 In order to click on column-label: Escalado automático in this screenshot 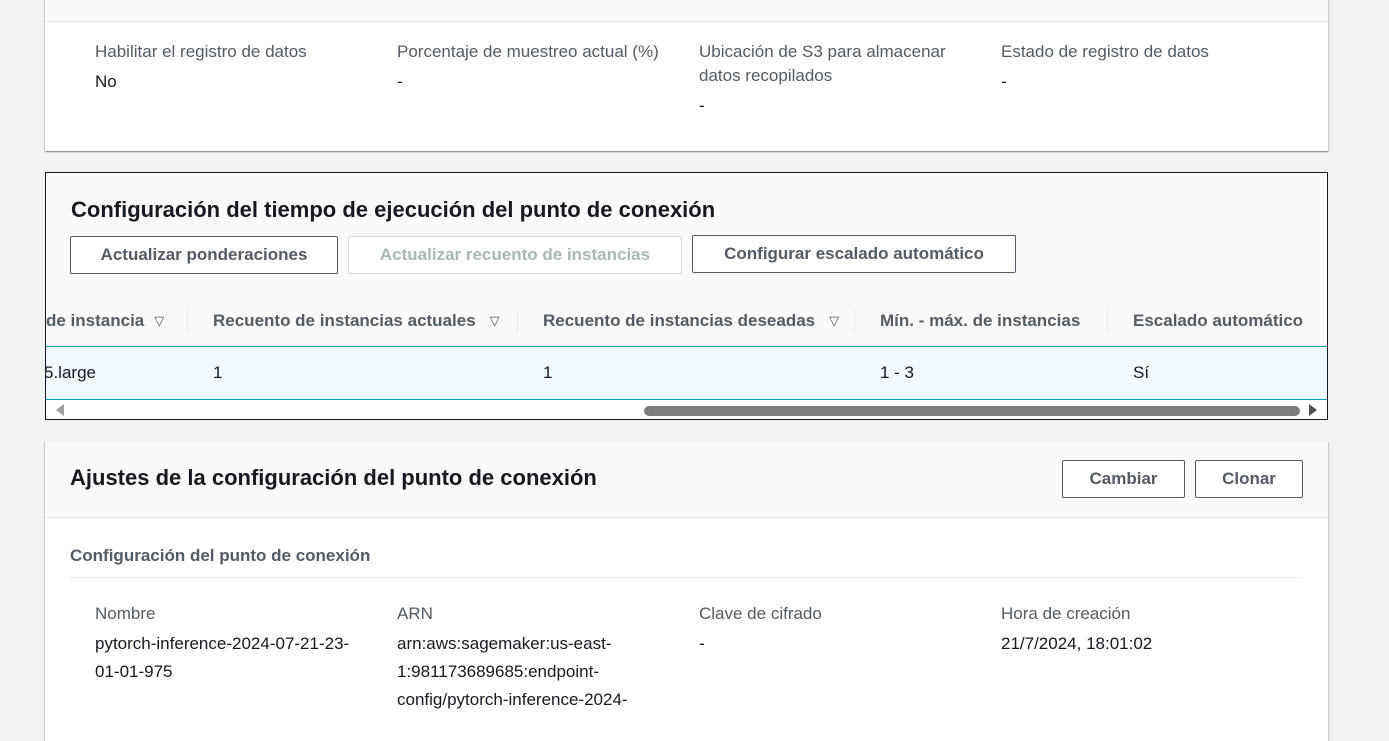, I will do `click(1218, 320)`.